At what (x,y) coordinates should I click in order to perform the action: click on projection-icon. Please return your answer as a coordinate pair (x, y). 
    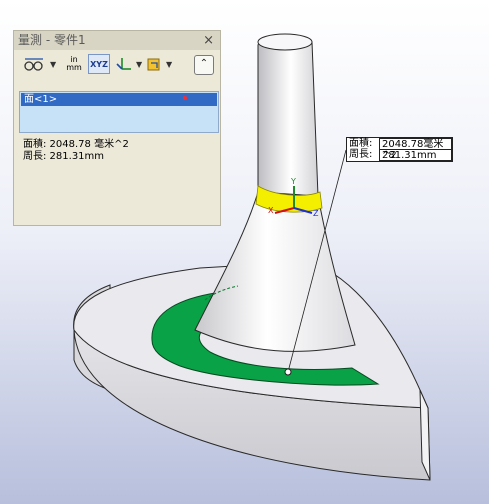
    Looking at the image, I should click on (153, 64).